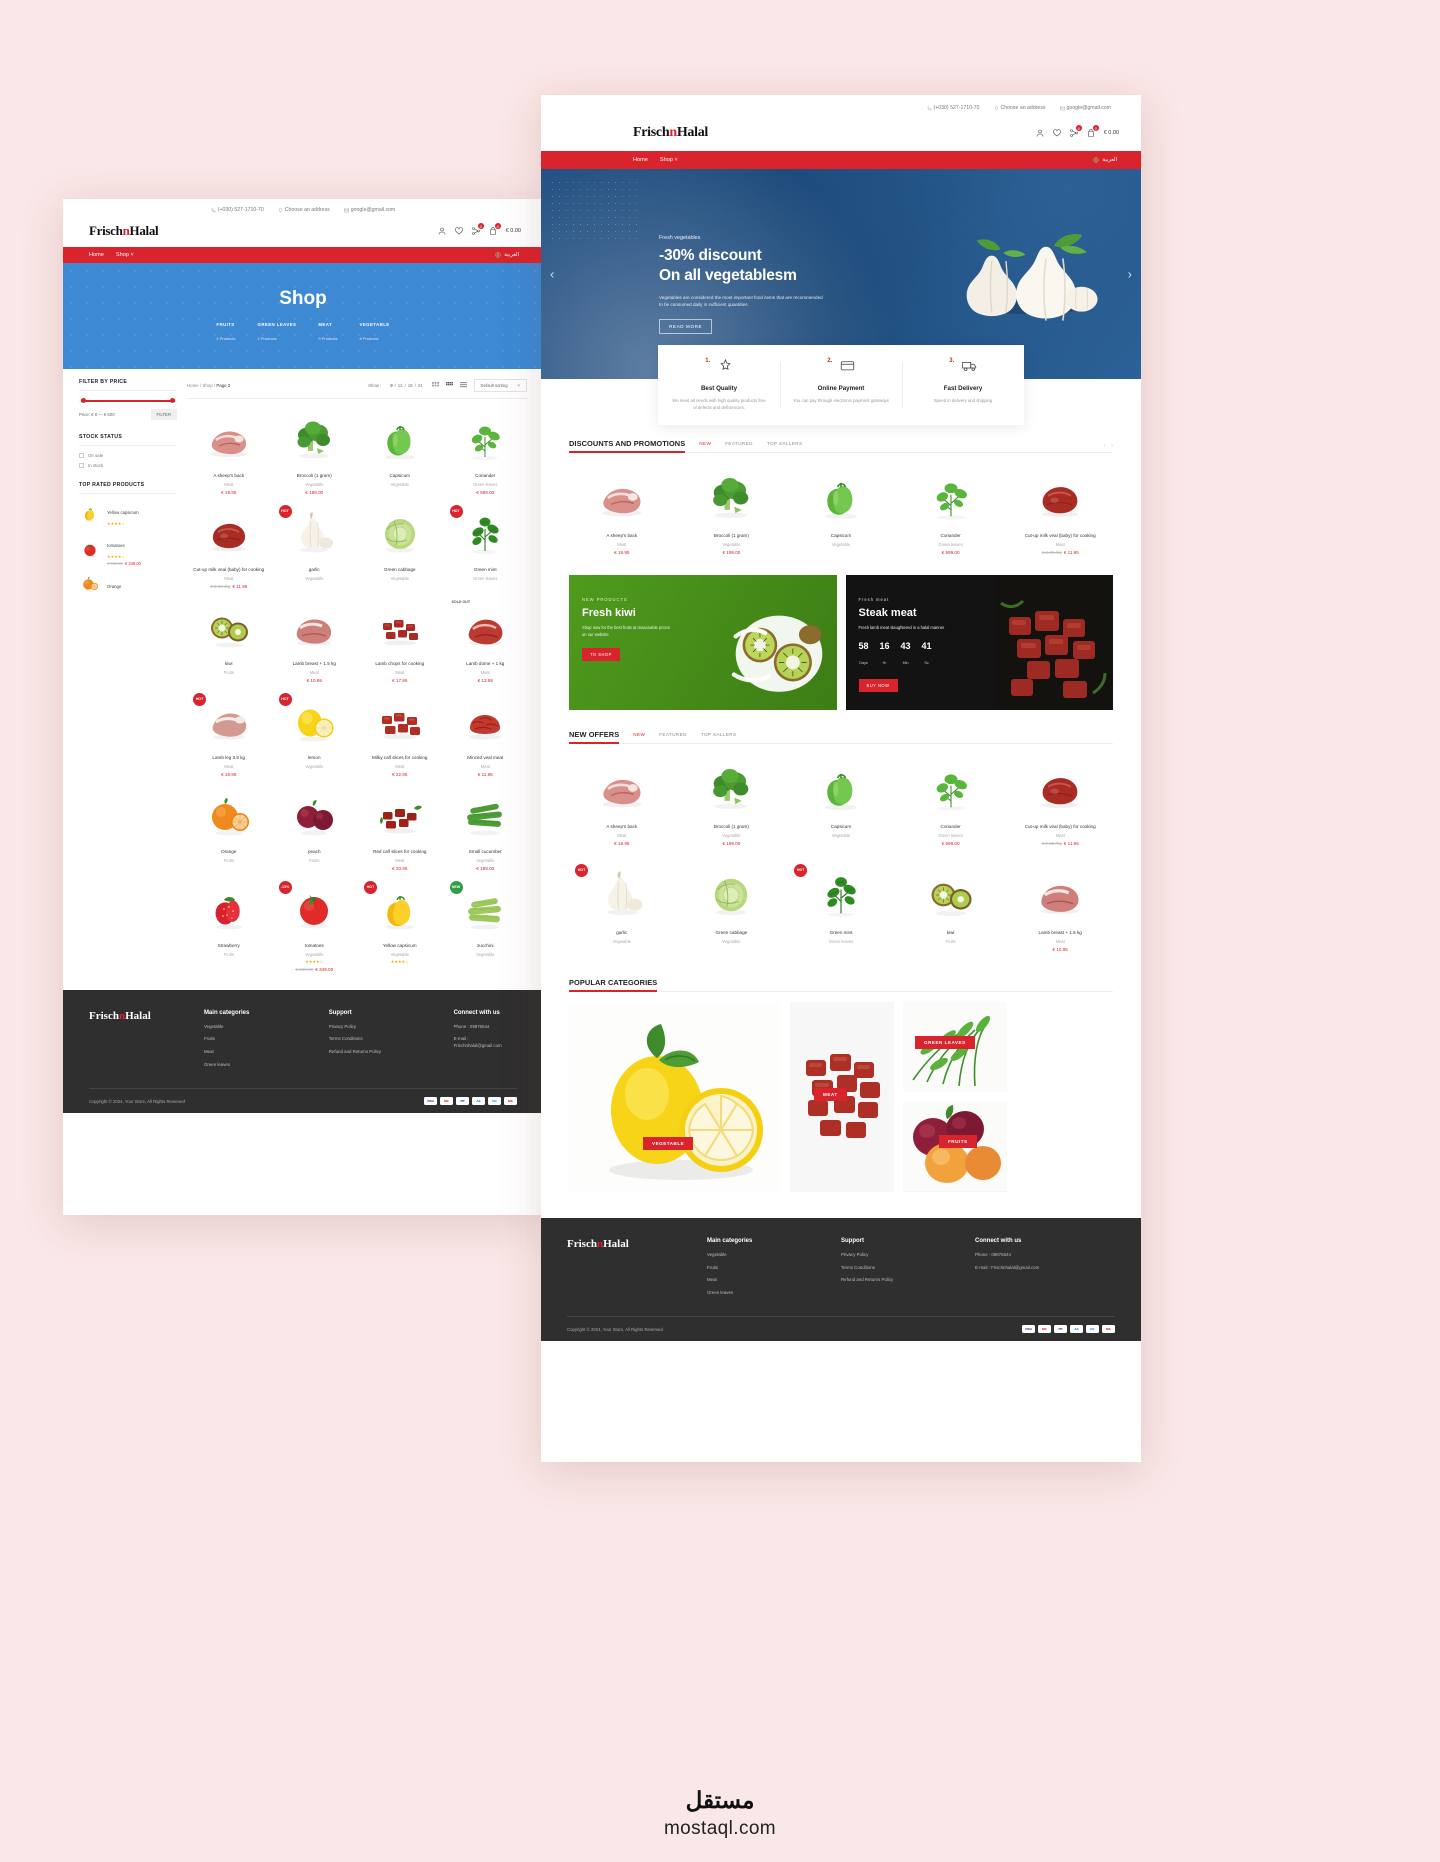 The height and width of the screenshot is (1862, 1440). Describe the element at coordinates (1104, 446) in the screenshot. I see `carousel-prev: ‹` at that location.